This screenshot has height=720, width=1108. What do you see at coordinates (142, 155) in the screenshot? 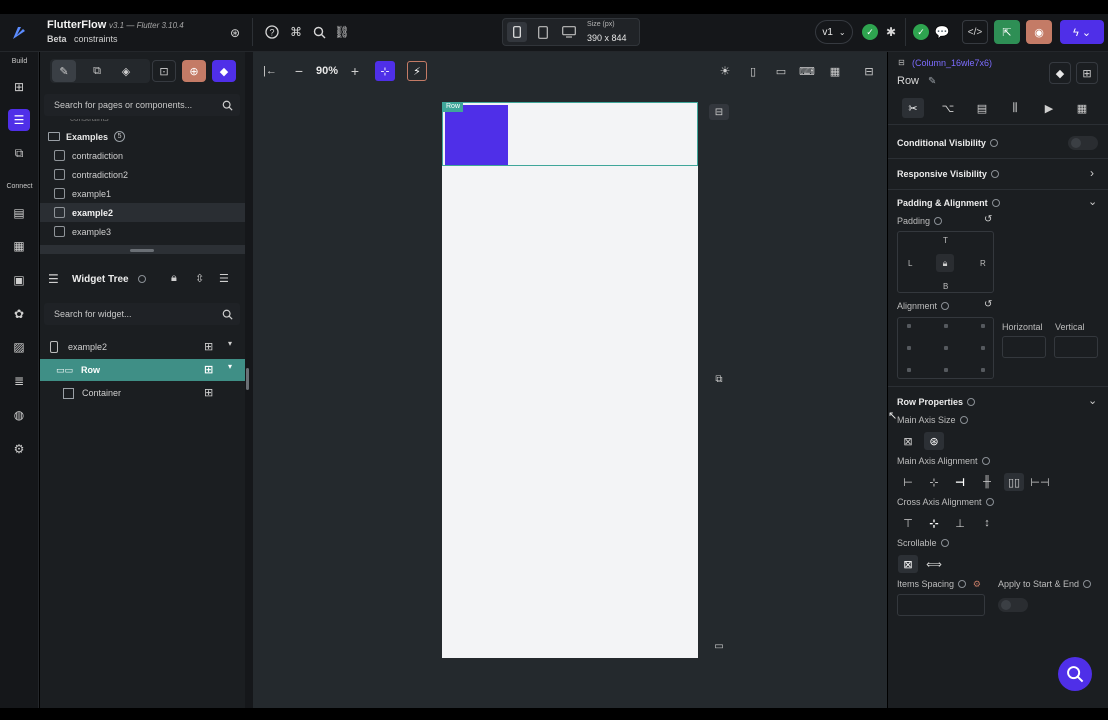
I see `page-item-contradiction: contradiction` at bounding box center [142, 155].